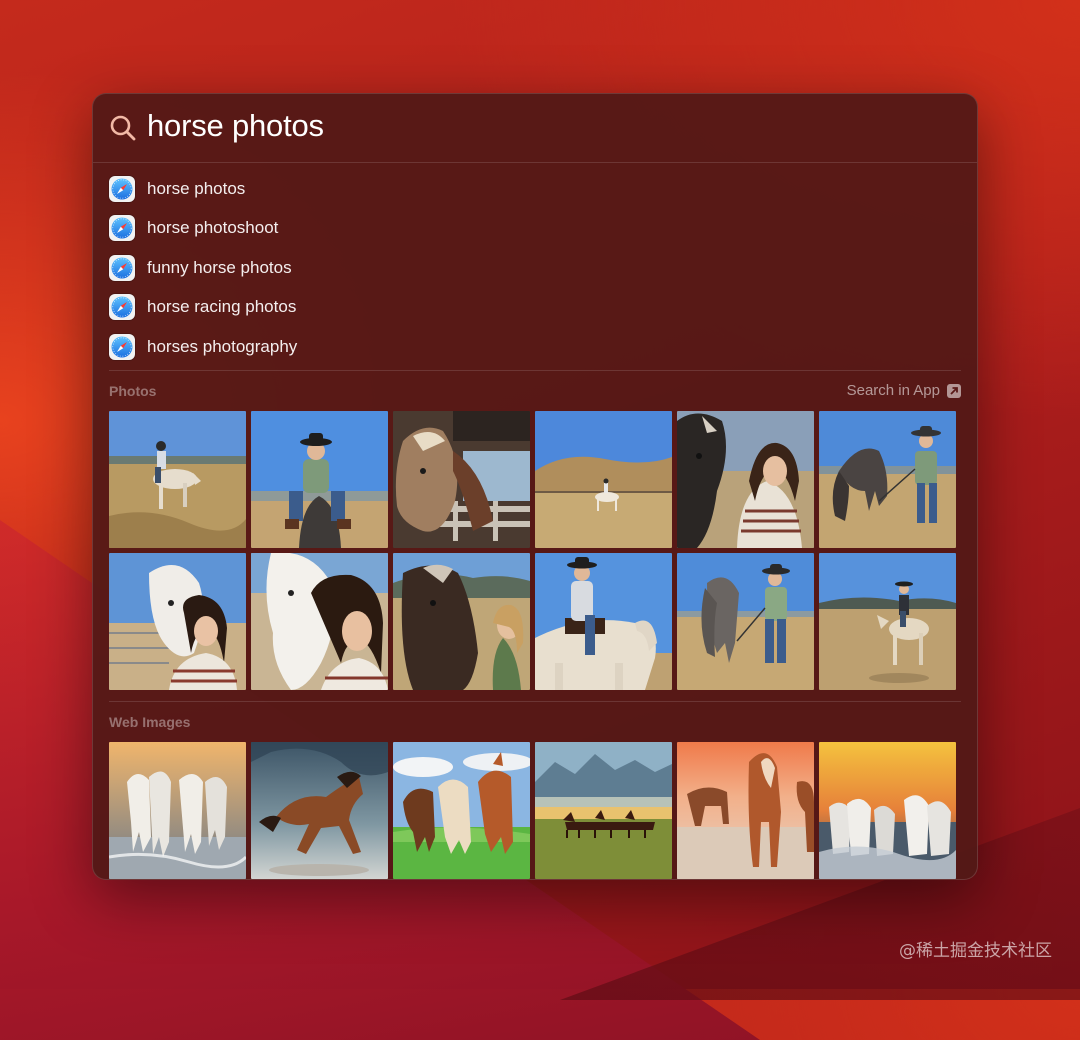  What do you see at coordinates (535, 128) in the screenshot?
I see `search-bar: horse photos` at bounding box center [535, 128].